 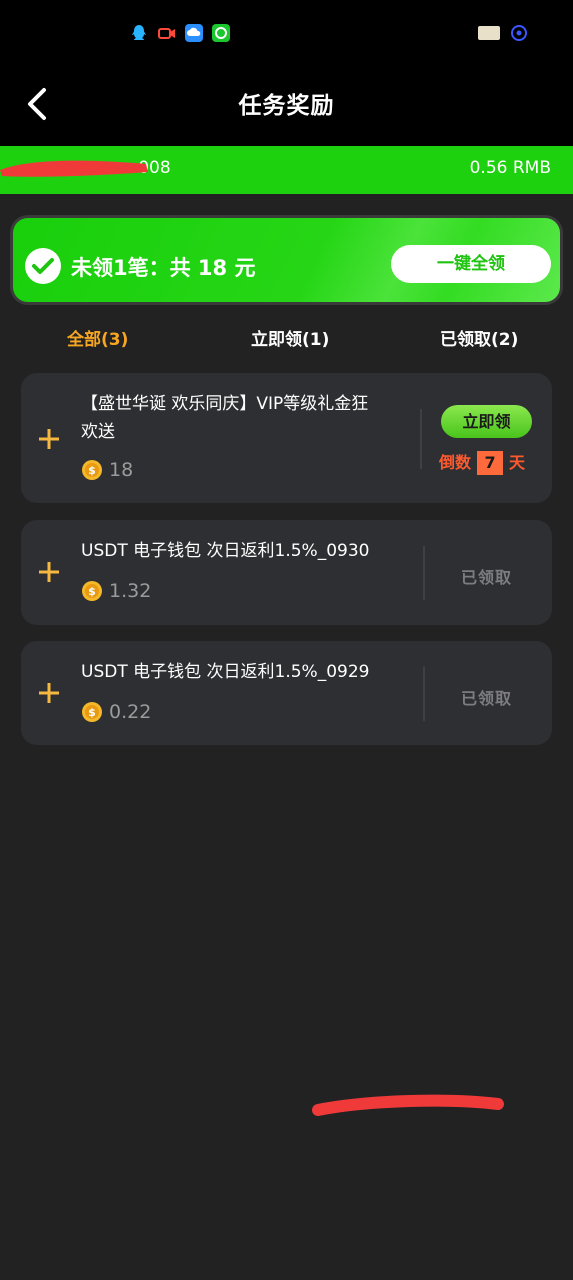 What do you see at coordinates (130, 712) in the screenshot?
I see `task-amount: 0.22` at bounding box center [130, 712].